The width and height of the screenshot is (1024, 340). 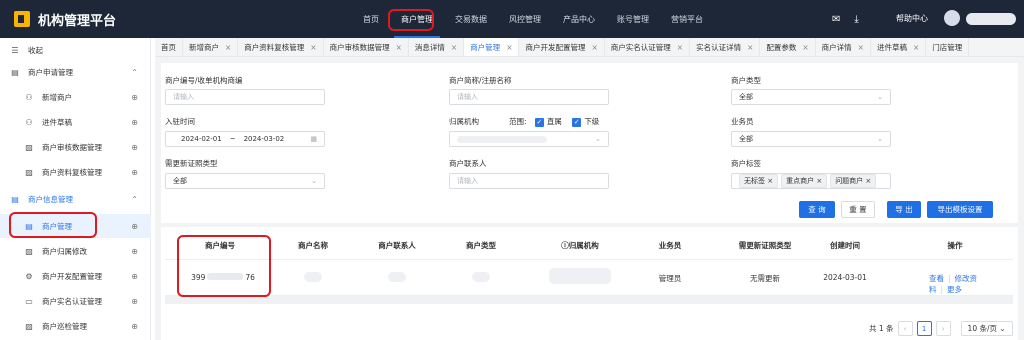 What do you see at coordinates (529, 181) in the screenshot?
I see `contact-input: 请输入` at bounding box center [529, 181].